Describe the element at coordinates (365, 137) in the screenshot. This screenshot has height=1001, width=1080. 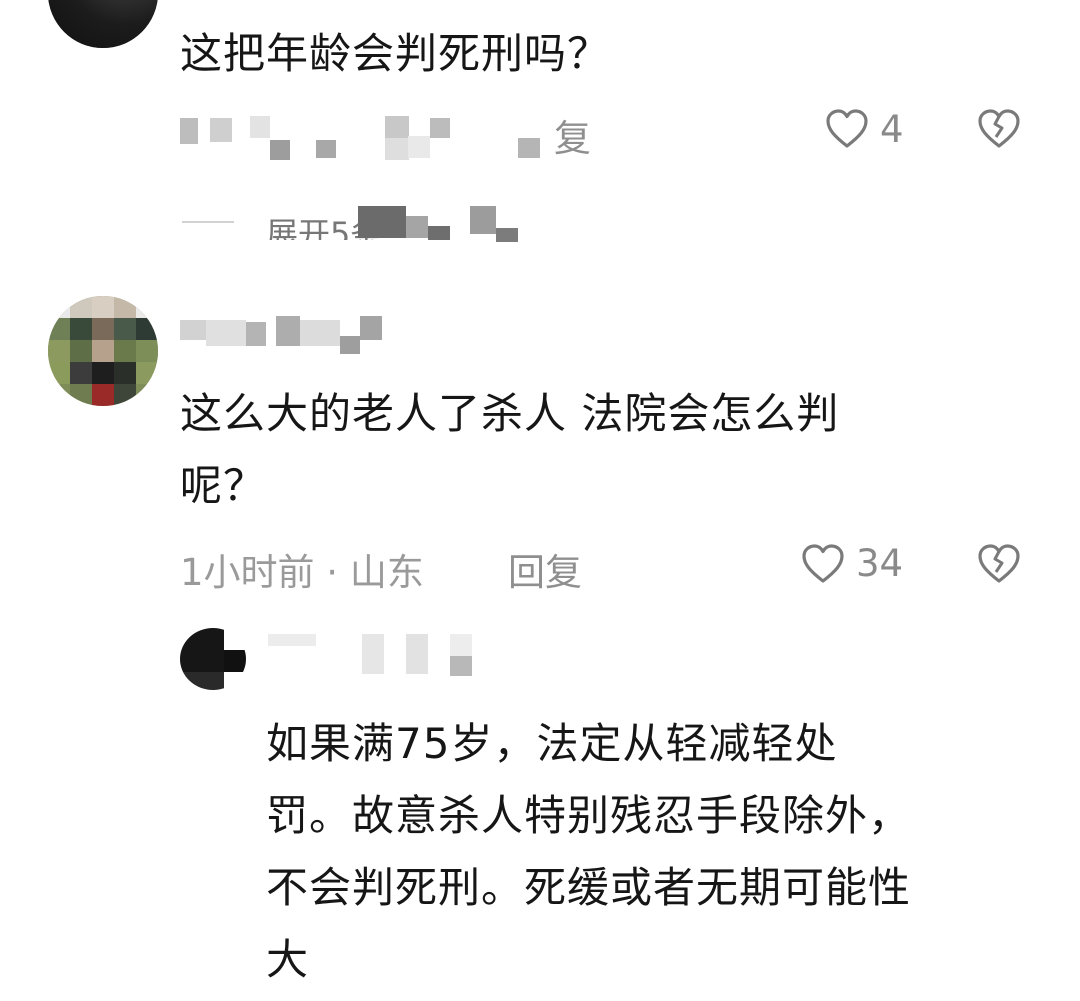
I see `censored-metadata` at that location.